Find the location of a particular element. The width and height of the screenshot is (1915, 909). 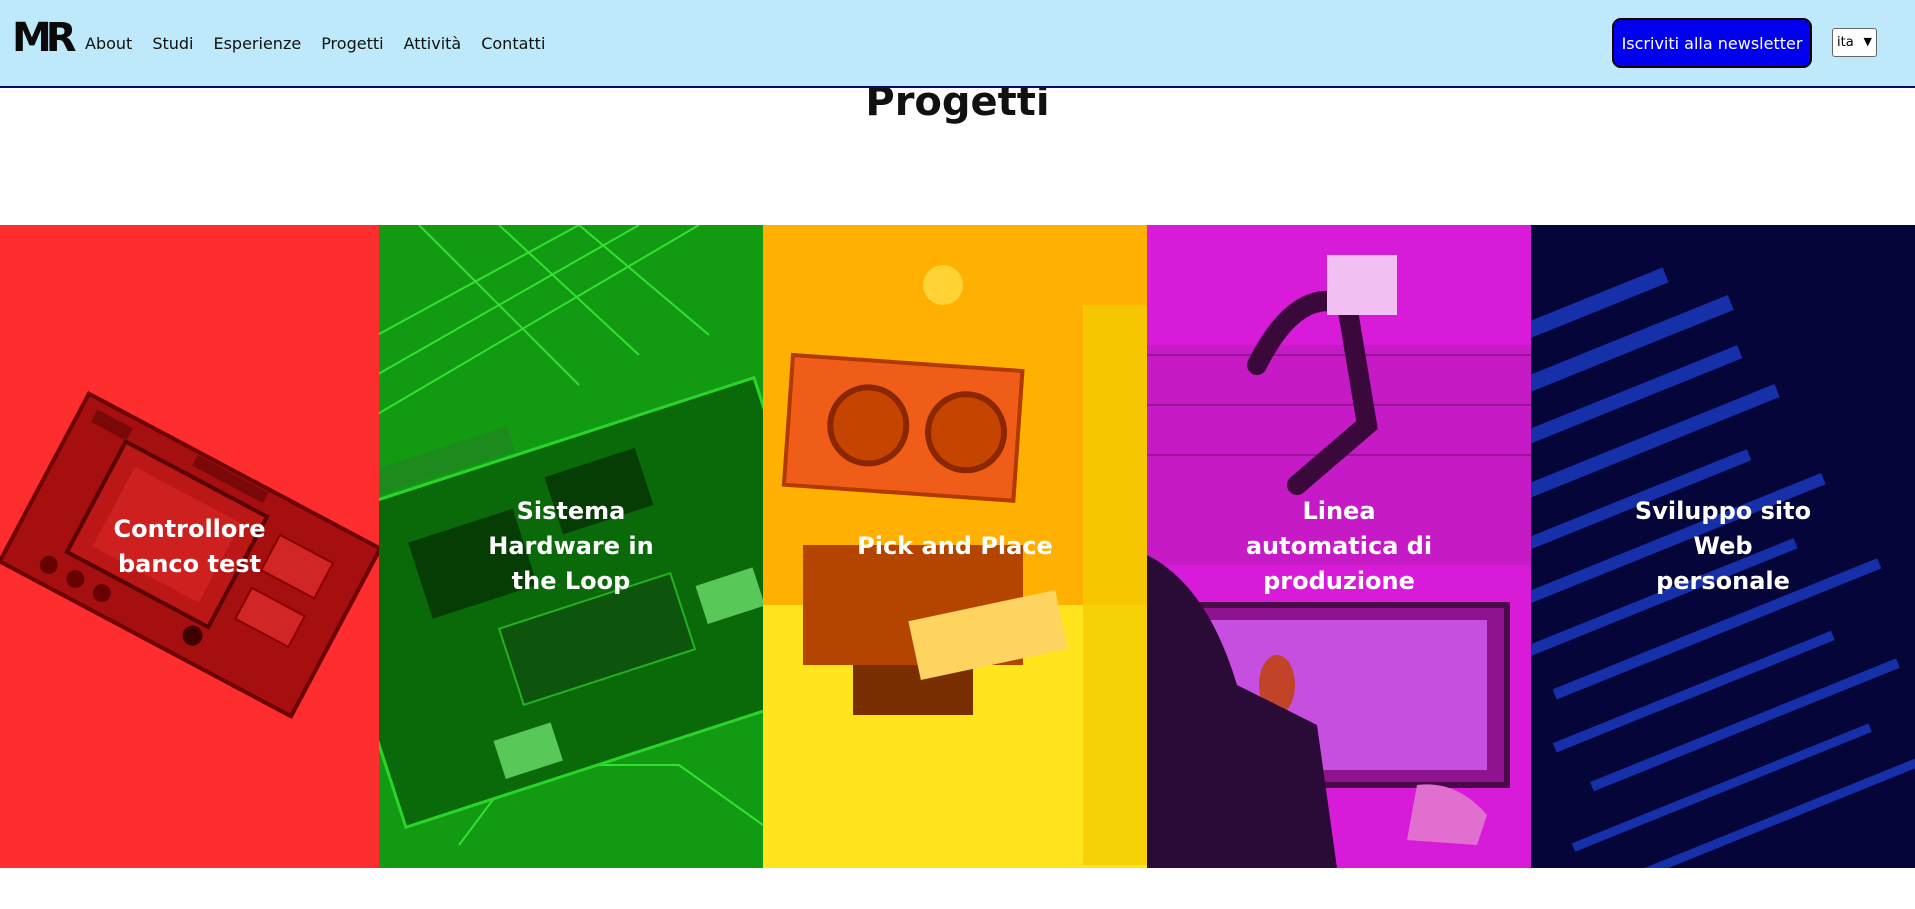

project-card-title: Pick and Place is located at coordinates (955, 546).